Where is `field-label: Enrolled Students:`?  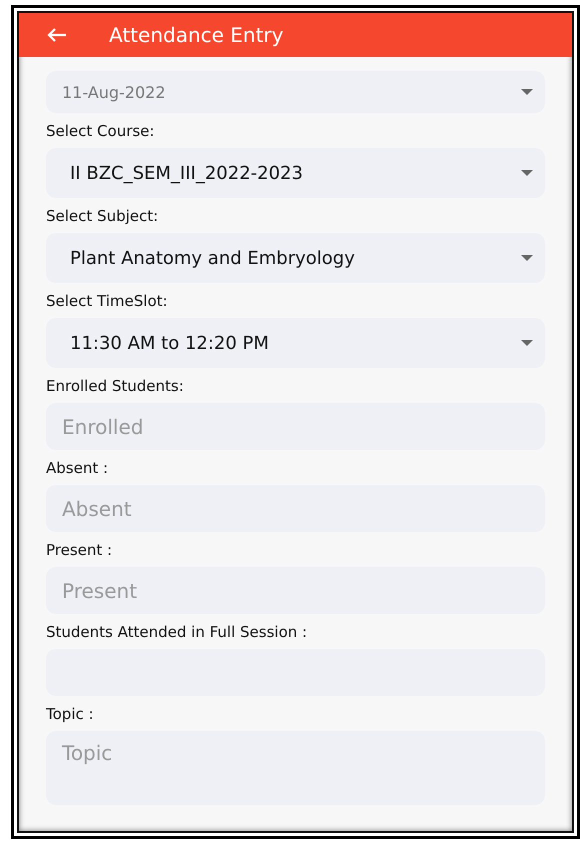
field-label: Enrolled Students: is located at coordinates (115, 386).